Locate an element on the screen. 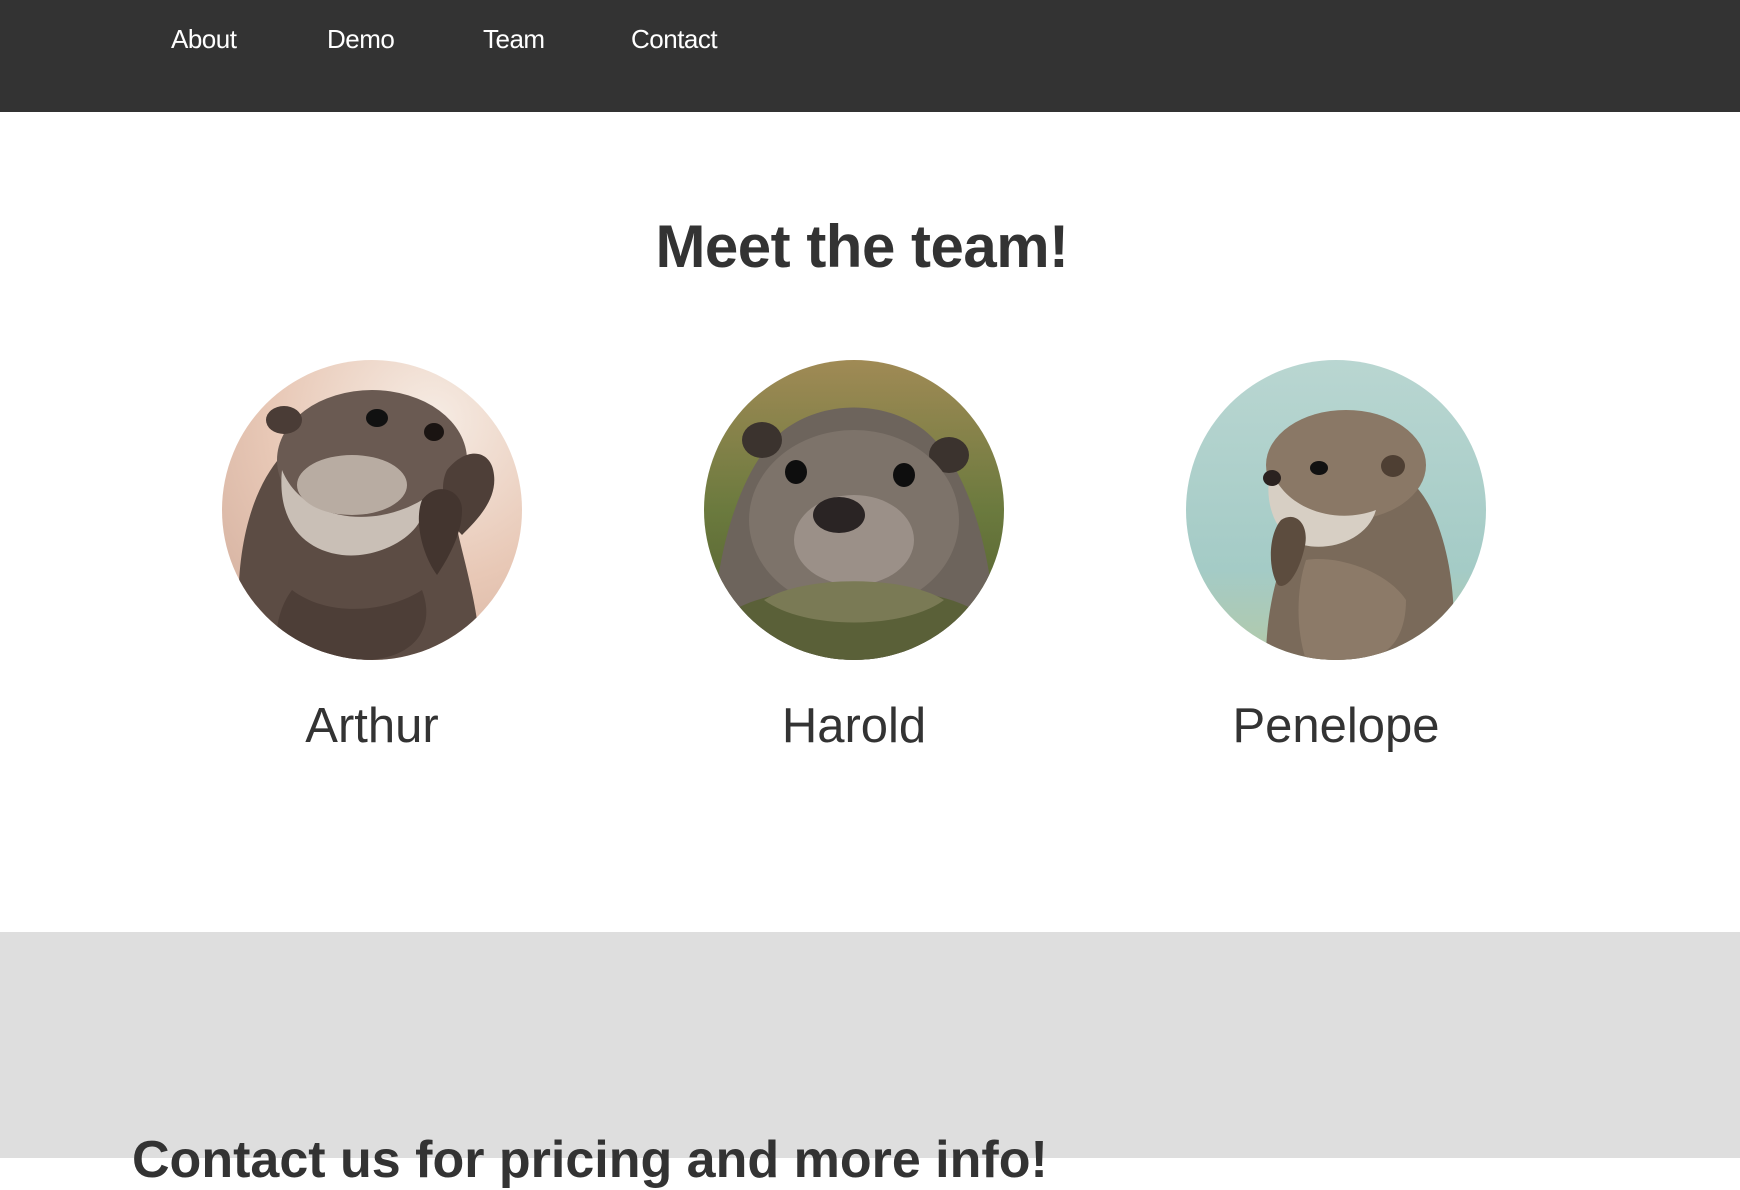  team-member-harold: Harold is located at coordinates (854, 557).